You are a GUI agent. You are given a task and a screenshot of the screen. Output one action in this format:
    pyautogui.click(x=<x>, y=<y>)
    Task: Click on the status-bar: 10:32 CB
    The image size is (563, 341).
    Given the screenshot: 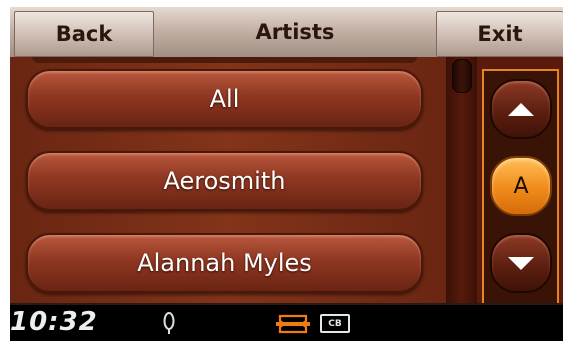 What is the action you would take?
    pyautogui.click(x=286, y=322)
    